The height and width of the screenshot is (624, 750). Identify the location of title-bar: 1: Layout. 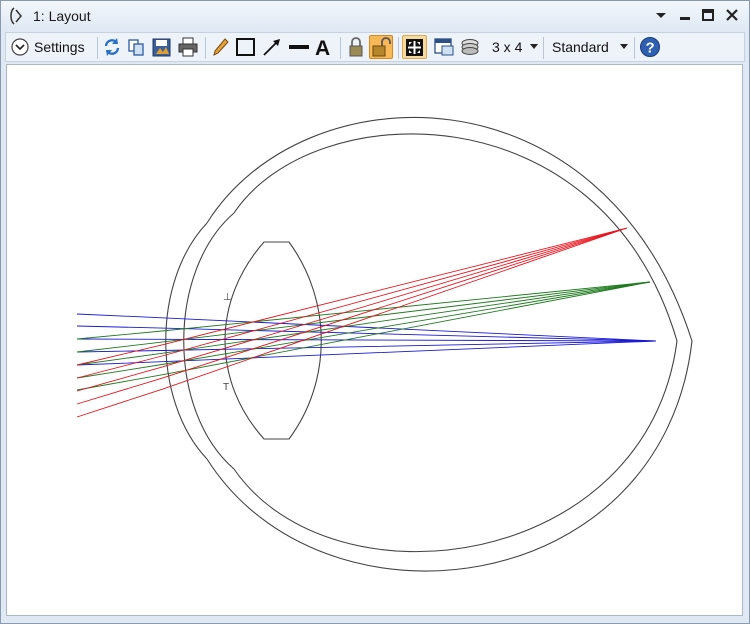
(375, 16).